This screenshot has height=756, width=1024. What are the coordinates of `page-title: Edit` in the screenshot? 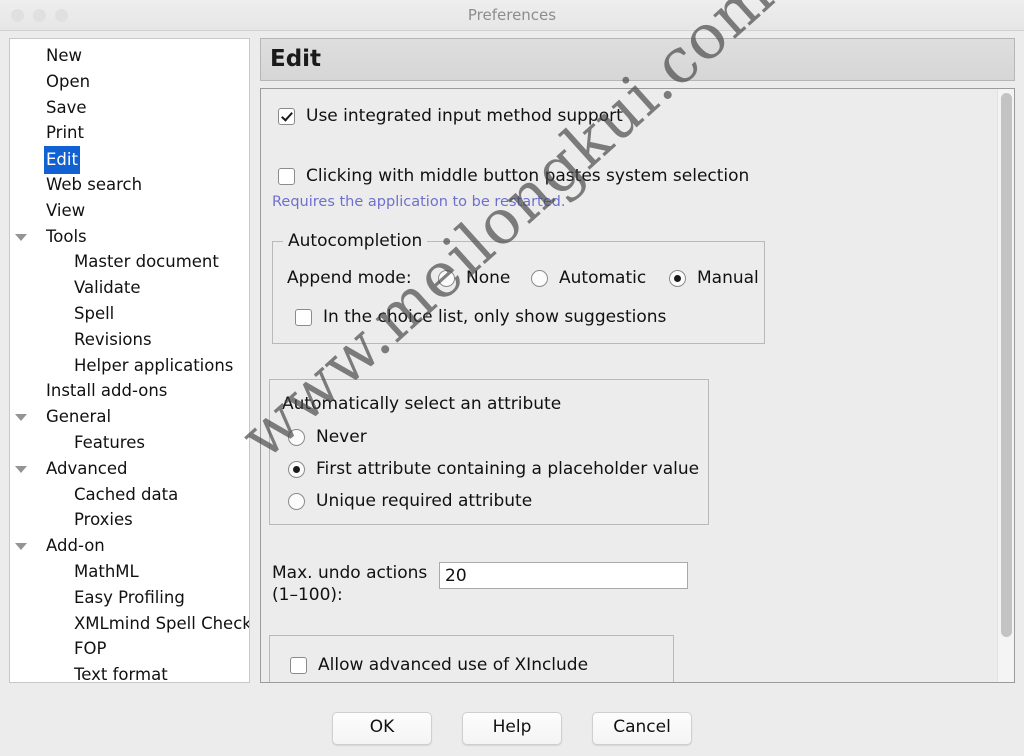 It's located at (296, 59).